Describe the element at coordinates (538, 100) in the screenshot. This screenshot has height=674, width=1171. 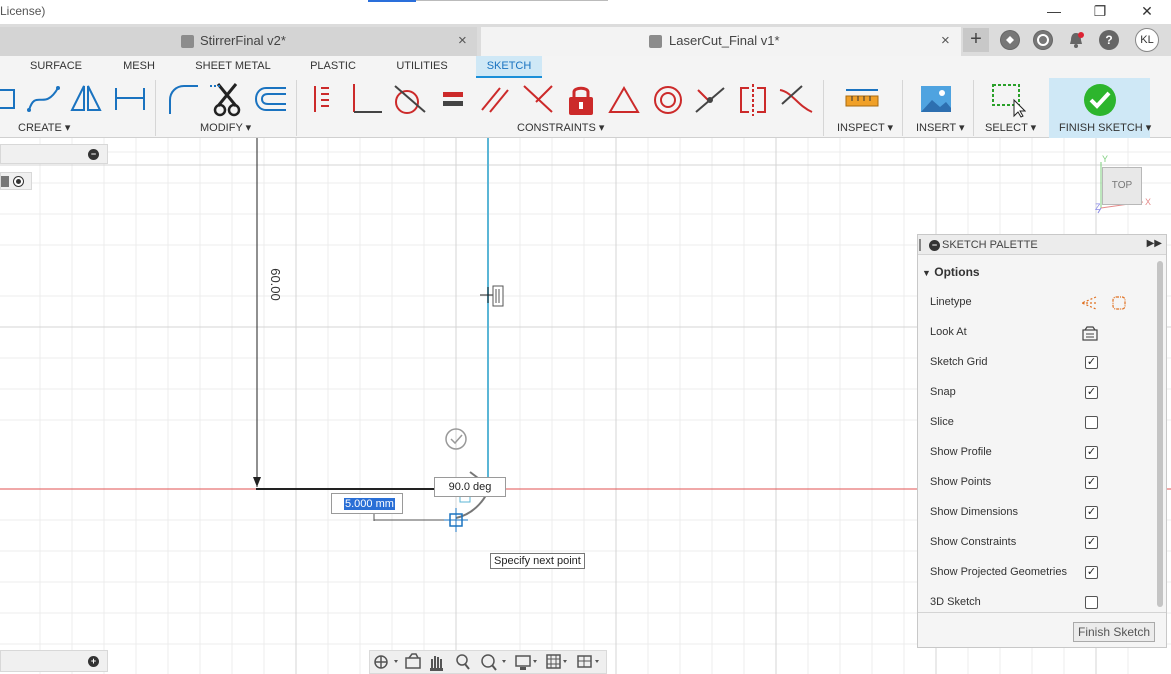
I see `collinear-icon` at that location.